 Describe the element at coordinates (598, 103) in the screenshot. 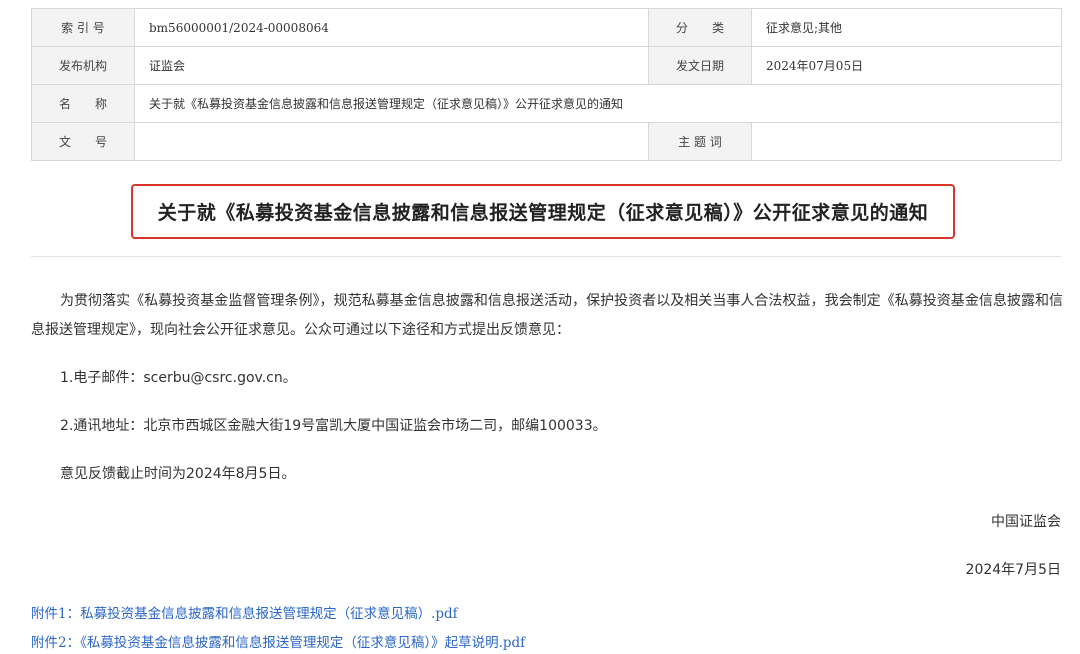

I see `document-name-value: 关于就《私募投资基金信息披露和信息报送管理规定（征求意见稿）》公开征求意见的通知` at that location.